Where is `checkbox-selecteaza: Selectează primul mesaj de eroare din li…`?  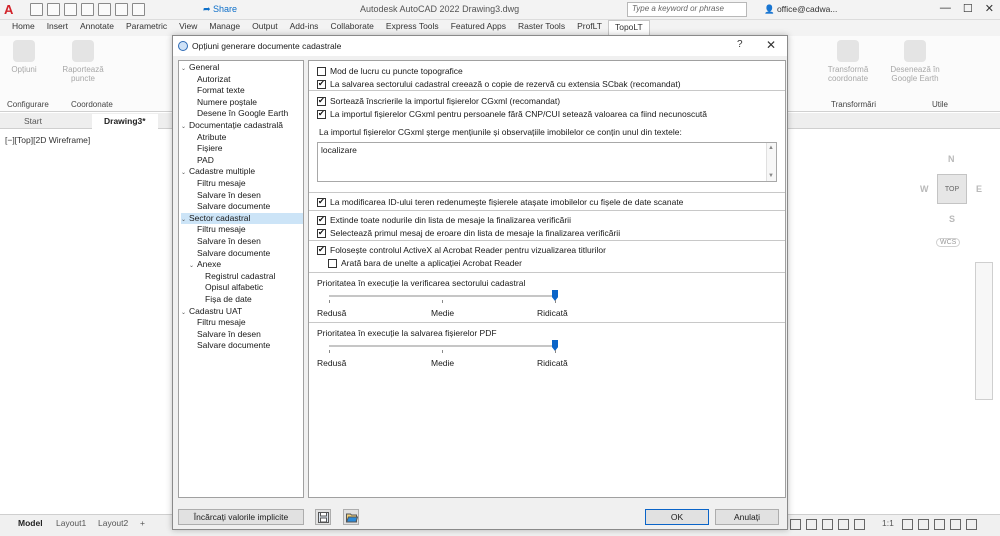 checkbox-selecteaza: Selectează primul mesaj de eroare din li… is located at coordinates (468, 233).